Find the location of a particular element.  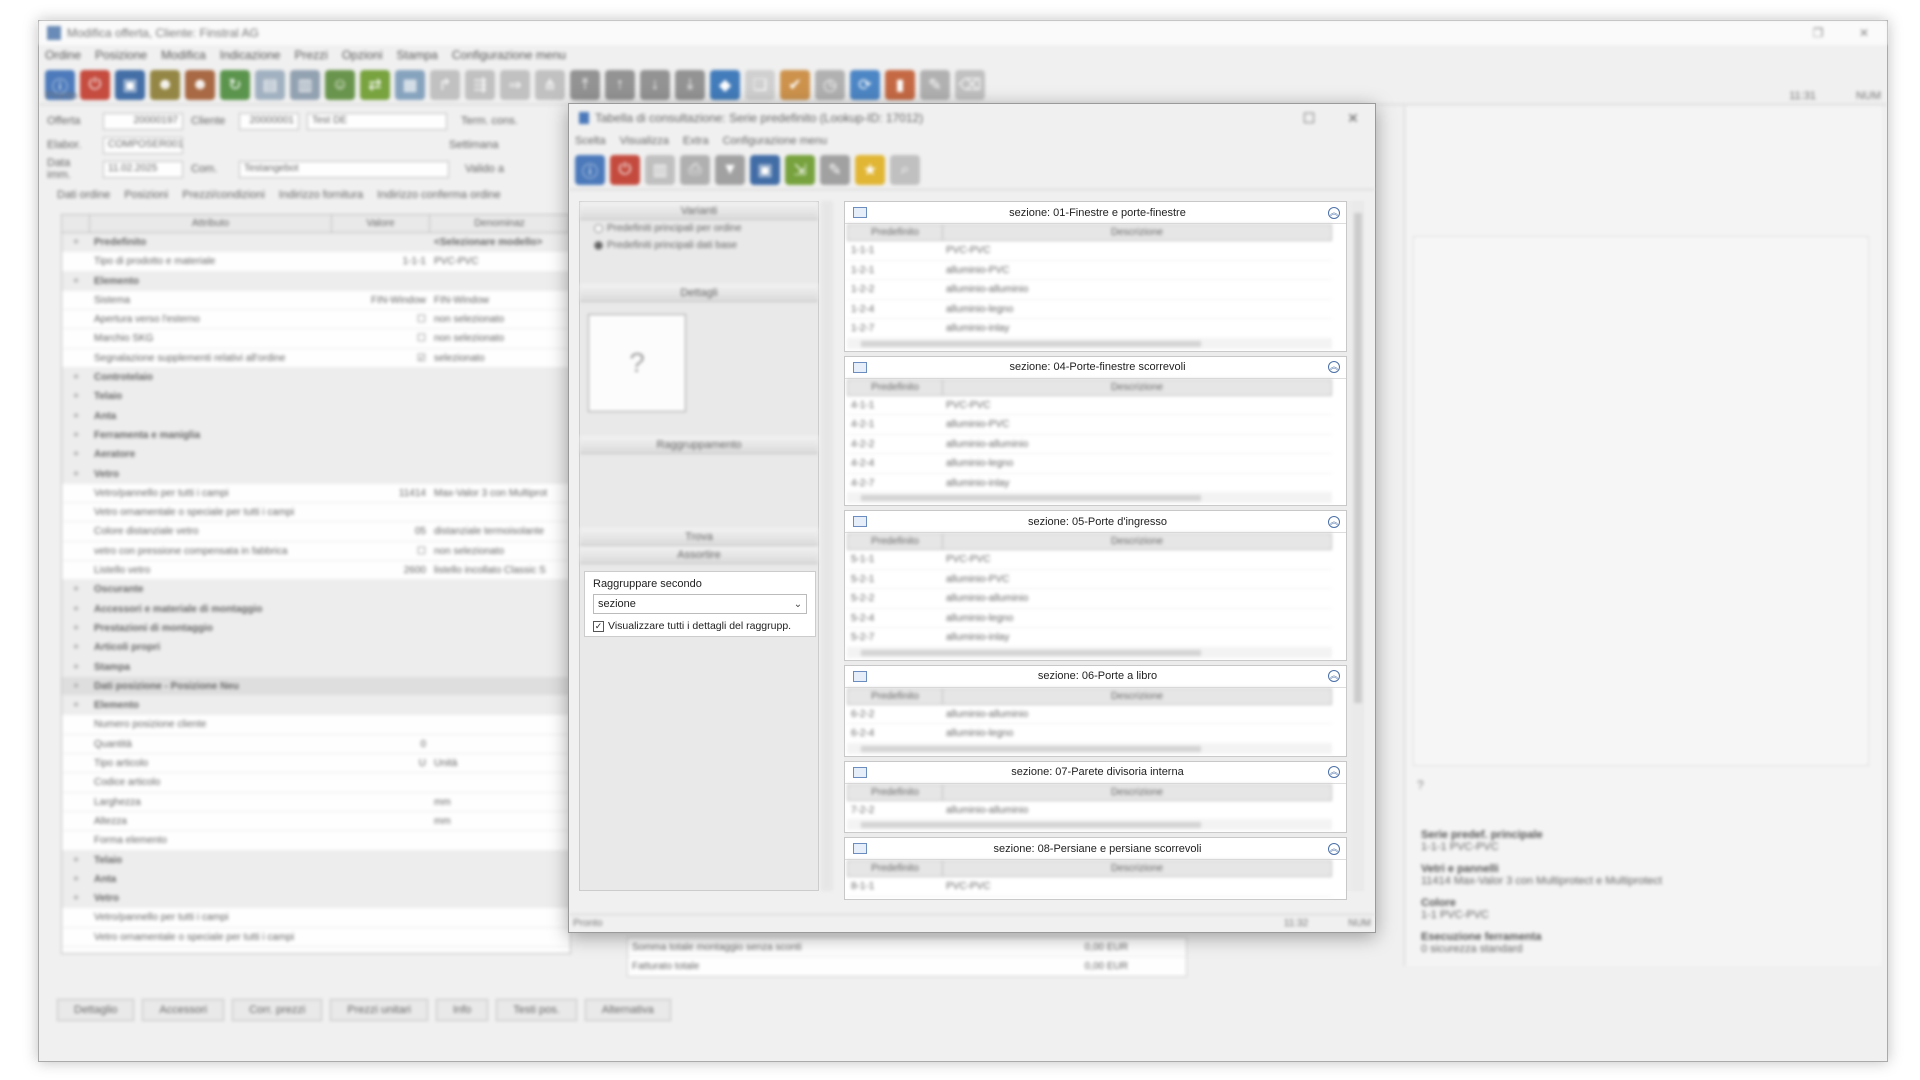

section-header: sezione: 05-Porte d'ingresso ︽ is located at coordinates (1095, 522).